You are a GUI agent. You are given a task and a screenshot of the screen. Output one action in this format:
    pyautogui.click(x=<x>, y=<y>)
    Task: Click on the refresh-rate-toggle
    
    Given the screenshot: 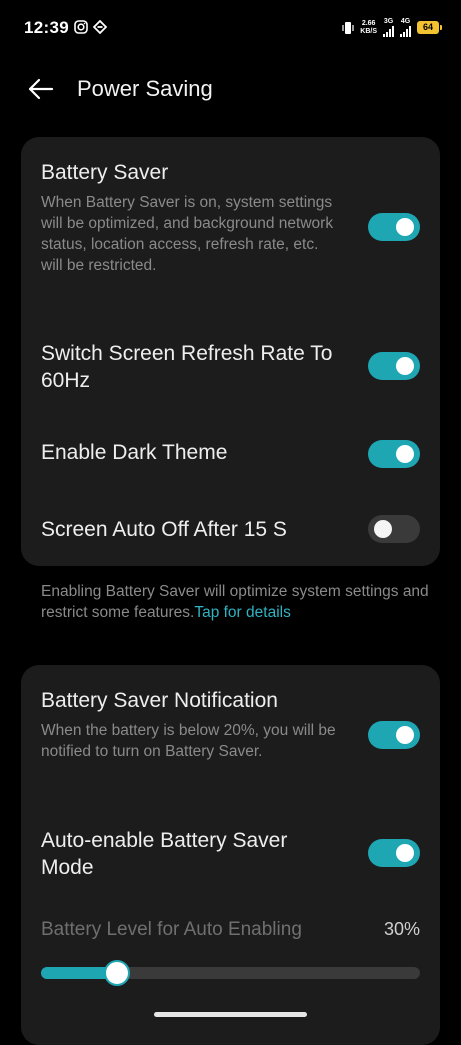 What is the action you would take?
    pyautogui.click(x=394, y=366)
    